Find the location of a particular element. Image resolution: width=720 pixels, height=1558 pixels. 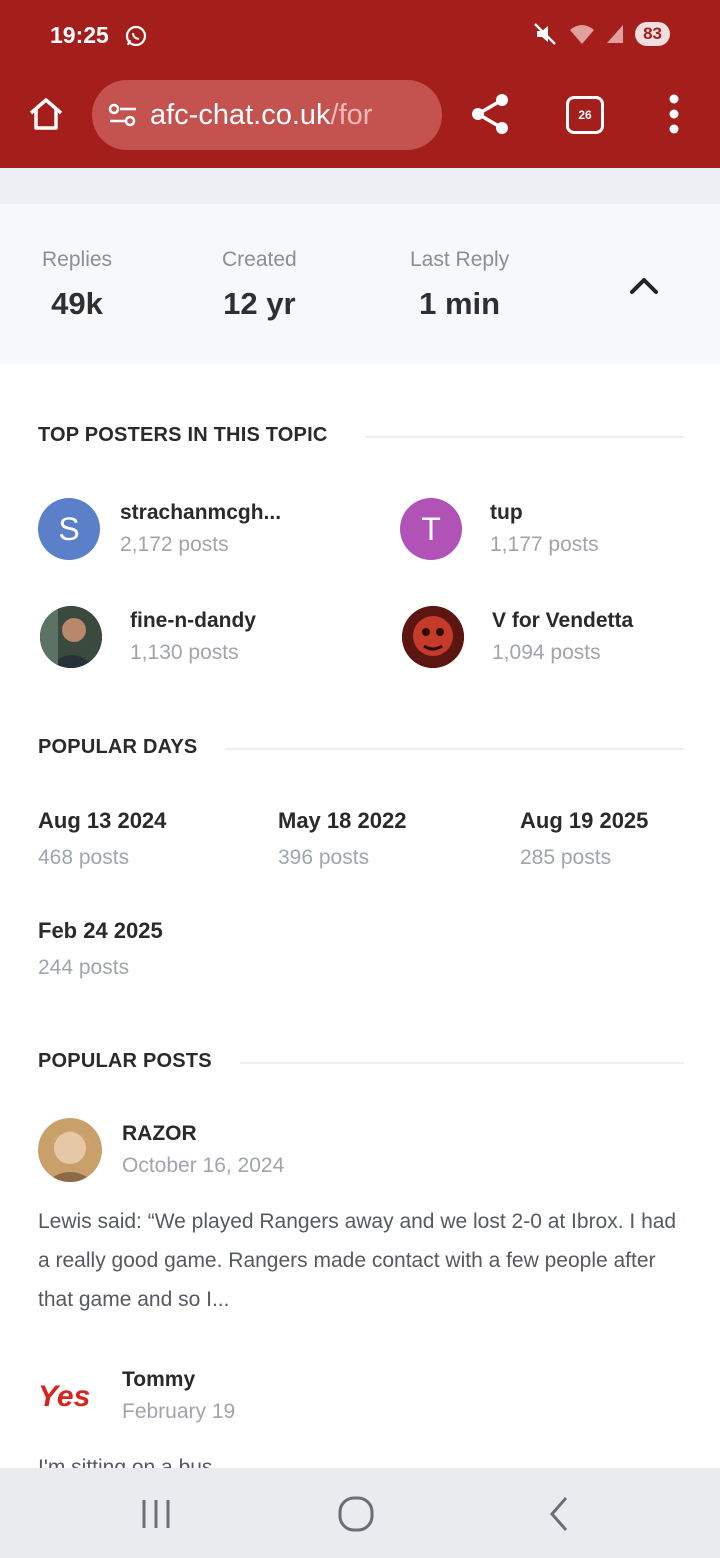

avatar: T is located at coordinates (431, 529).